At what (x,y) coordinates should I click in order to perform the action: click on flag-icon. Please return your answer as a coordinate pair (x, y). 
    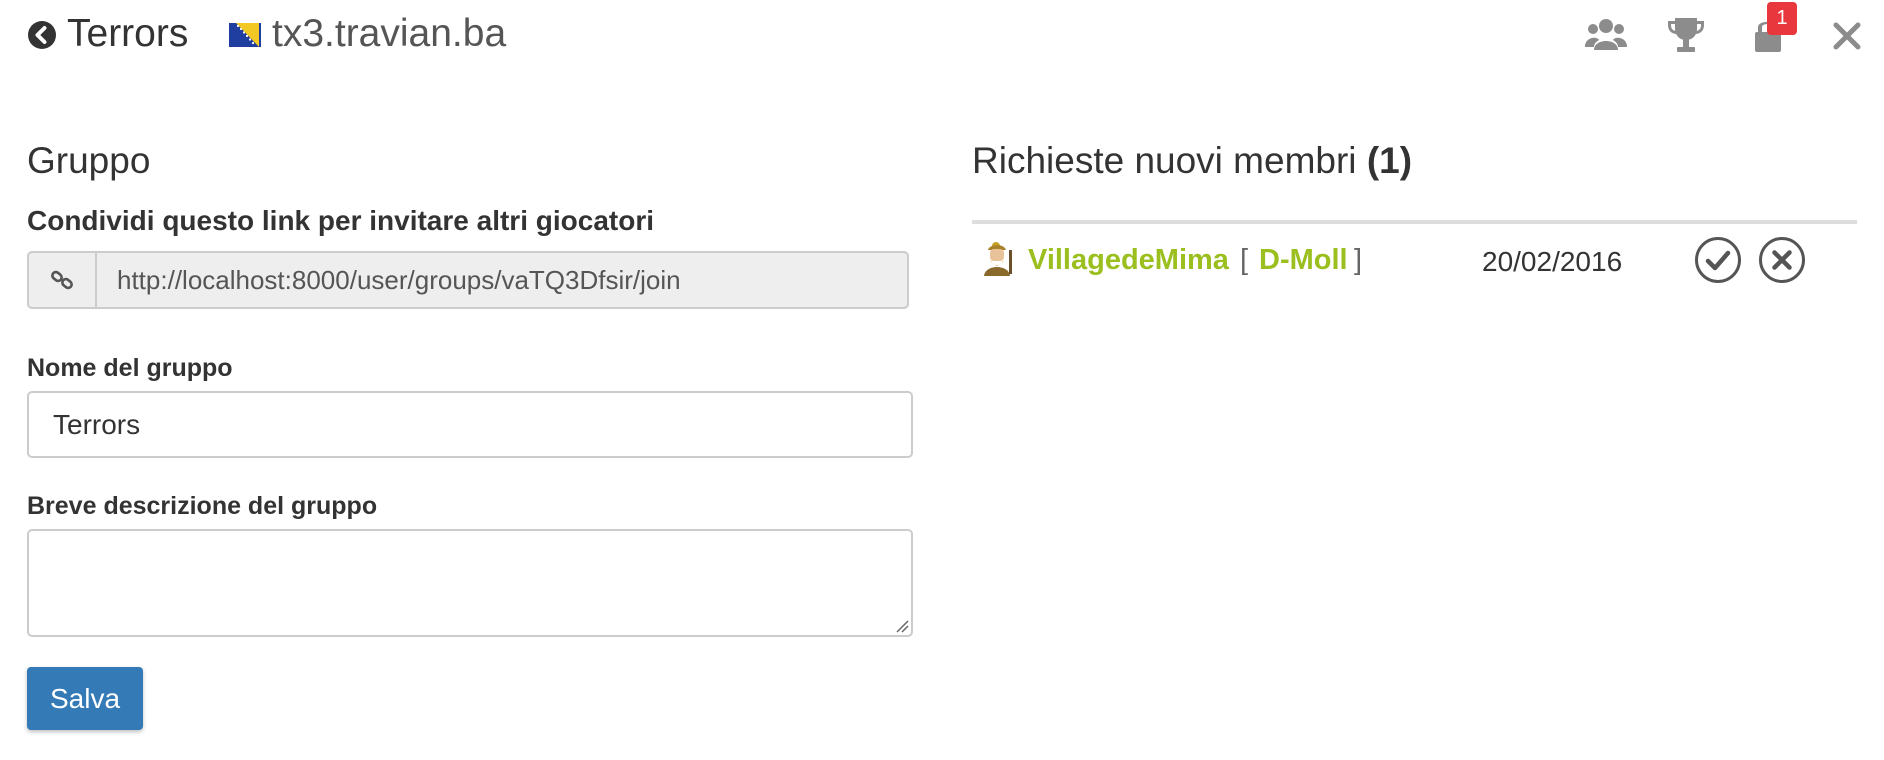
    Looking at the image, I should click on (245, 35).